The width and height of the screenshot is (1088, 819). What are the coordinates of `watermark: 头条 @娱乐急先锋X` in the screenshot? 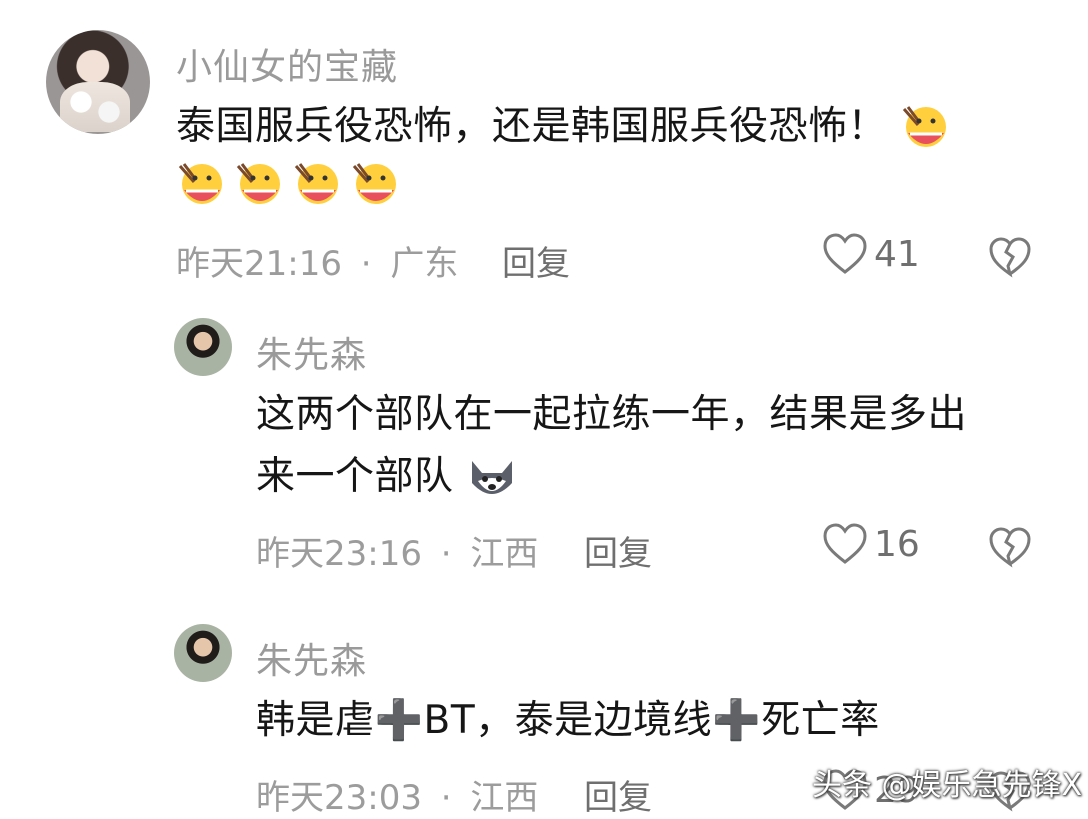 It's located at (947, 785).